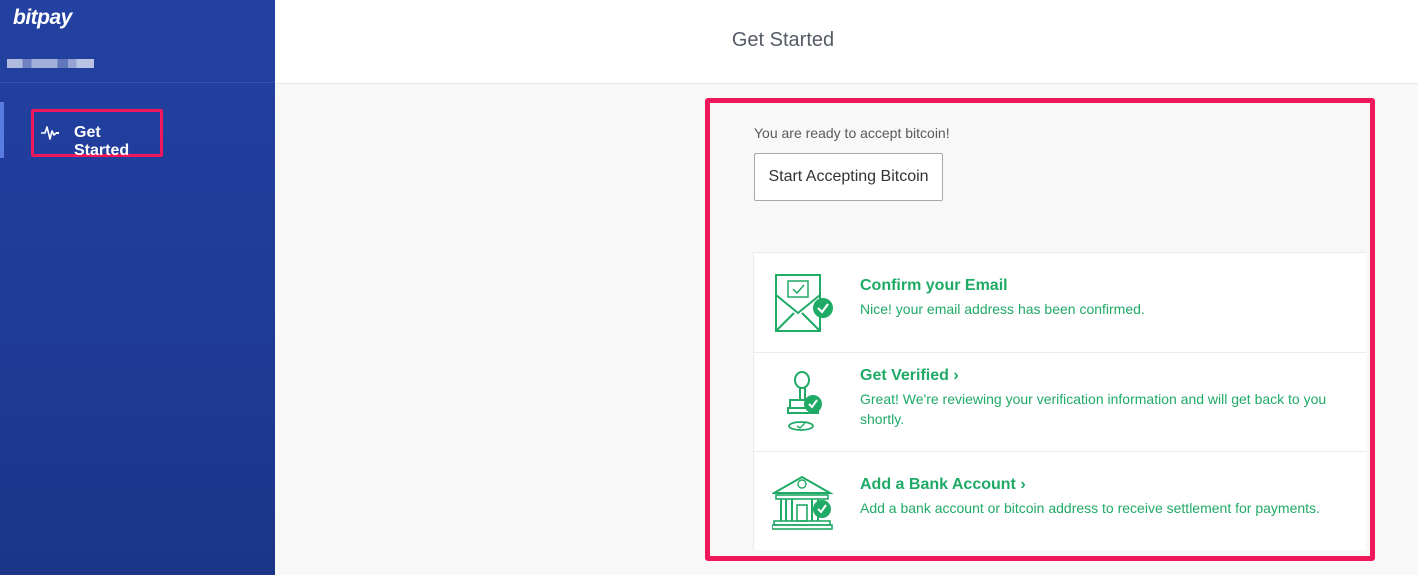 This screenshot has width=1418, height=575. What do you see at coordinates (909, 376) in the screenshot?
I see `step-title-link: Get Verified ›` at bounding box center [909, 376].